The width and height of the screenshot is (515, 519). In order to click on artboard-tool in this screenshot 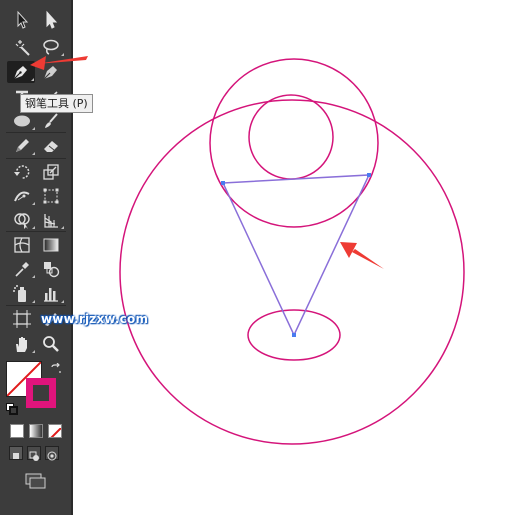, I will do `click(22, 319)`.